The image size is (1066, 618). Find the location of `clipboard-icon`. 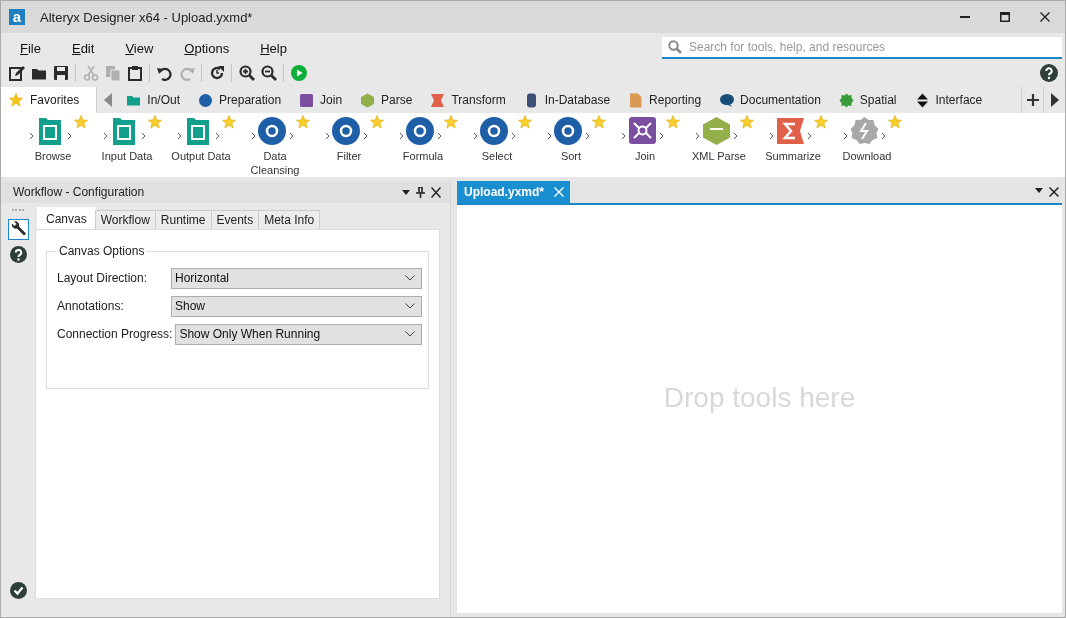

clipboard-icon is located at coordinates (134, 73).